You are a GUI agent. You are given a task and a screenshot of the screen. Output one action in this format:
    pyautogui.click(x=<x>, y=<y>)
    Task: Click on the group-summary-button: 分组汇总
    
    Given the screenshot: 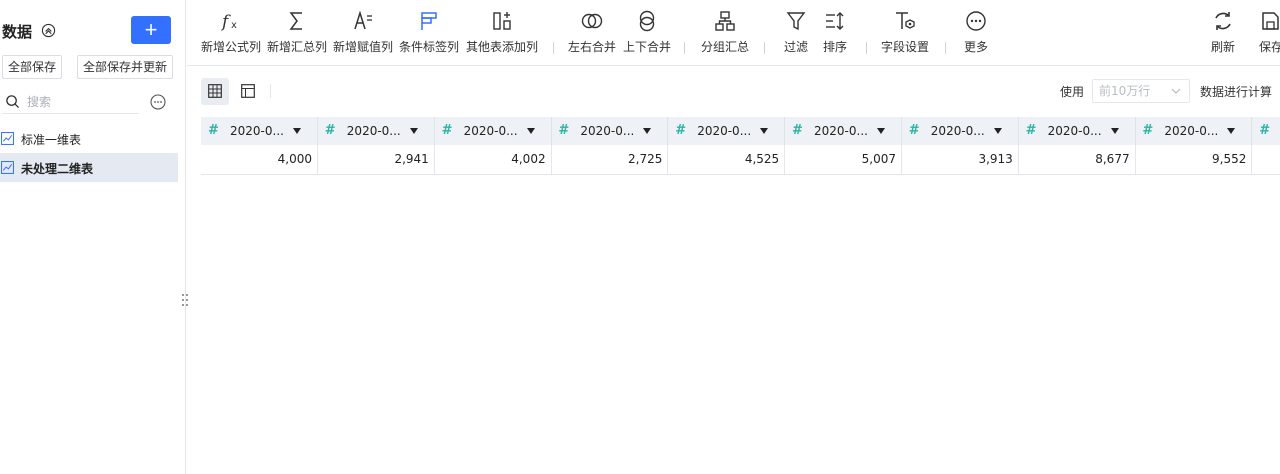 What is the action you would take?
    pyautogui.click(x=725, y=35)
    